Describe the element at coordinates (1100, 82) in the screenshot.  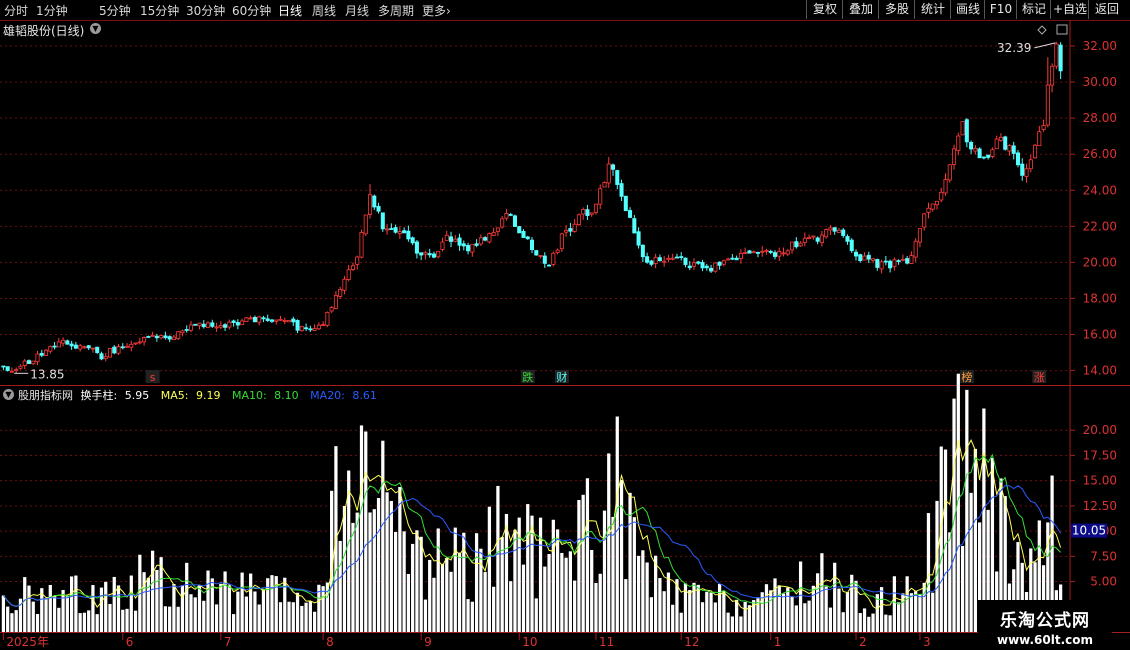
I see `price-tick-label: 30.00` at that location.